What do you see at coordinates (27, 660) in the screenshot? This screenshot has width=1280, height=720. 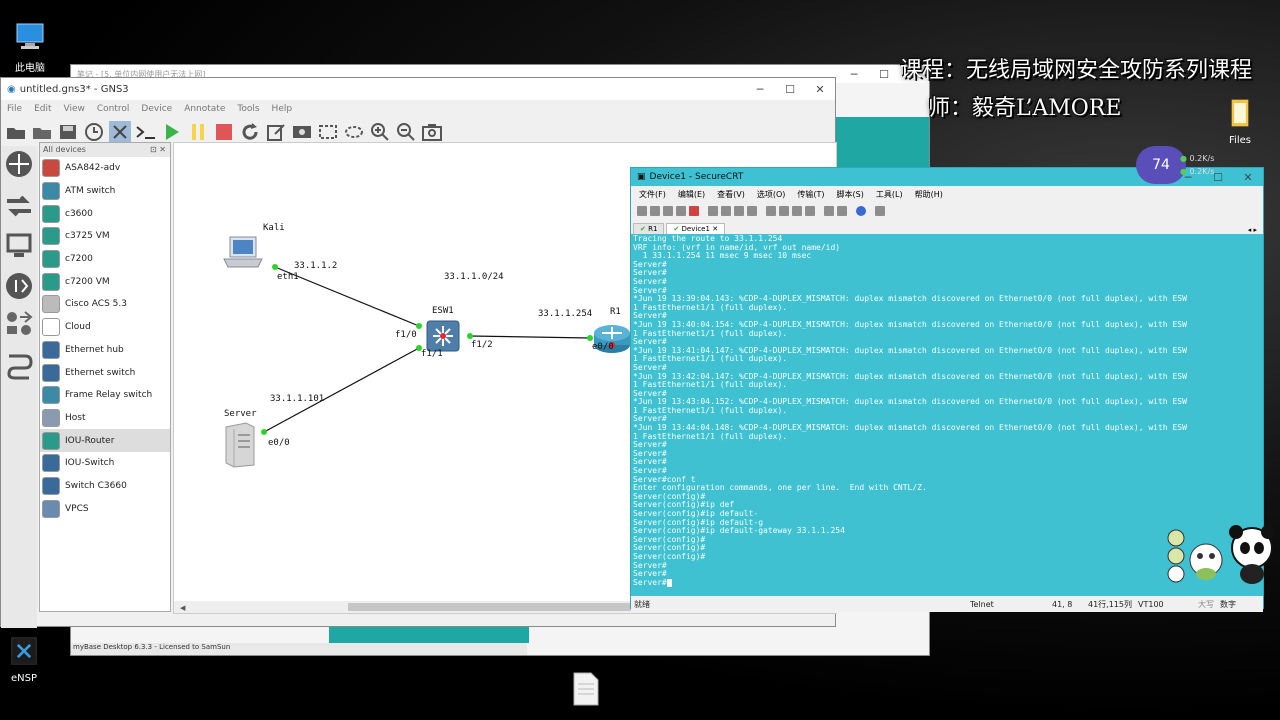 I see `desktop-icon-ensp: eNSP` at bounding box center [27, 660].